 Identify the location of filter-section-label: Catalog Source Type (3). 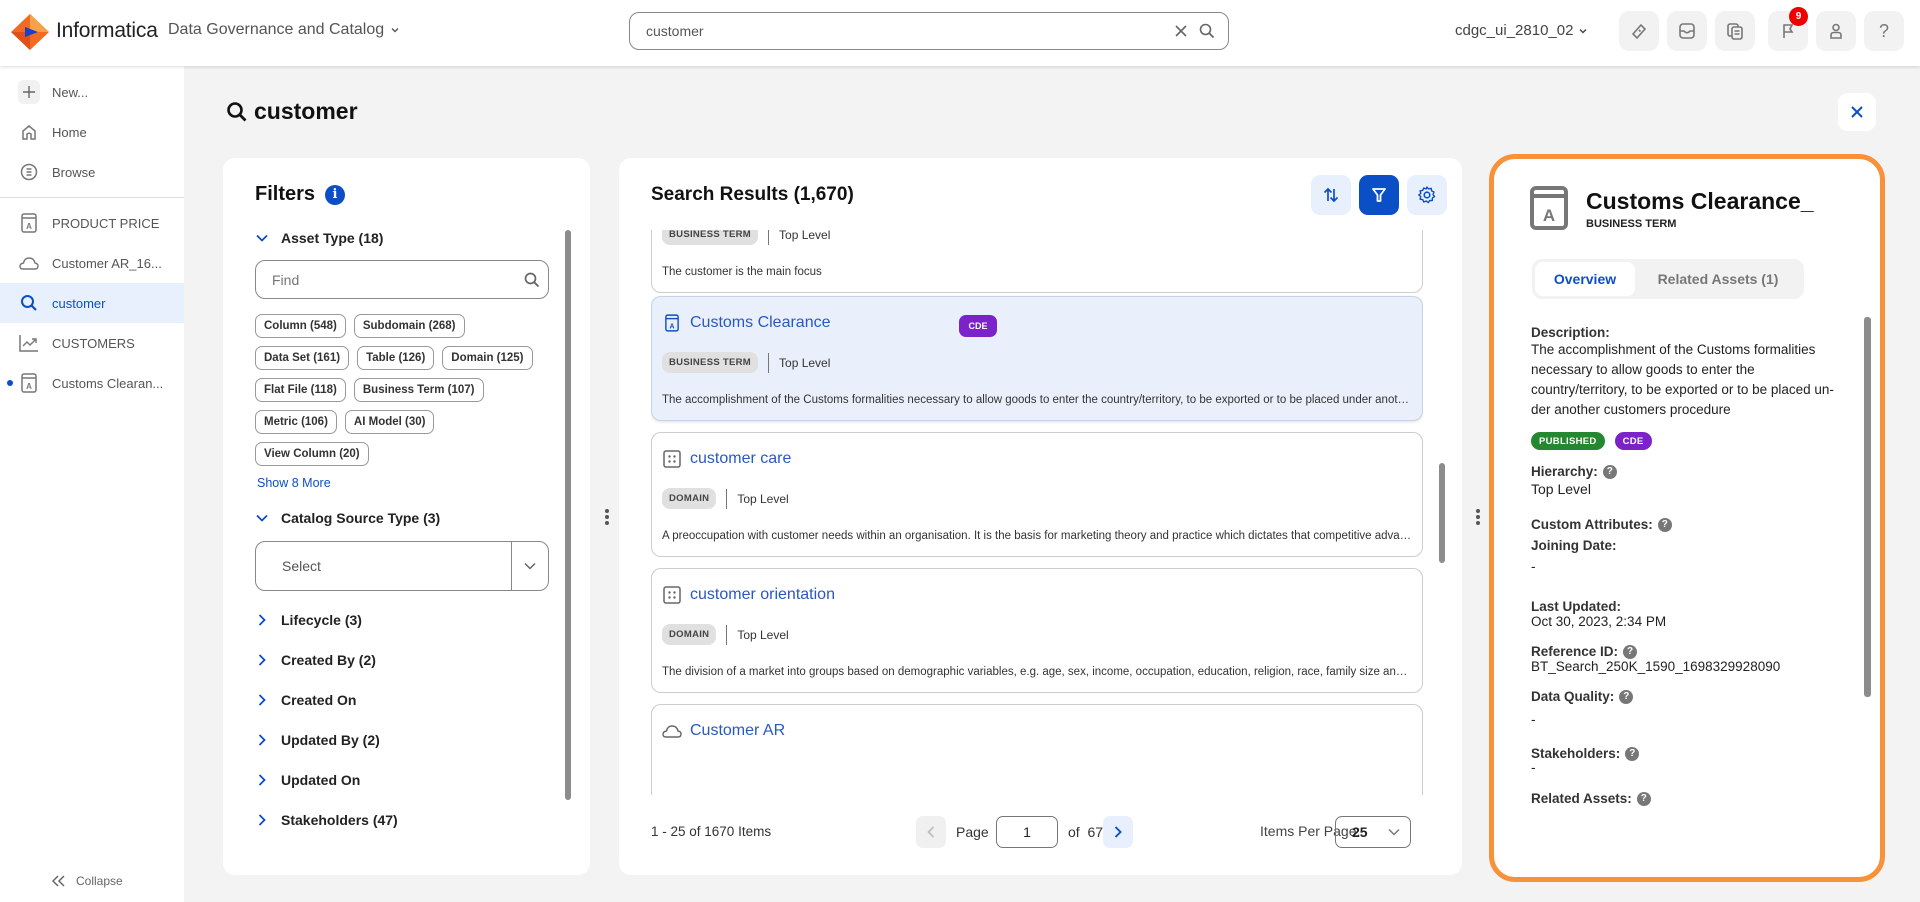
(361, 518).